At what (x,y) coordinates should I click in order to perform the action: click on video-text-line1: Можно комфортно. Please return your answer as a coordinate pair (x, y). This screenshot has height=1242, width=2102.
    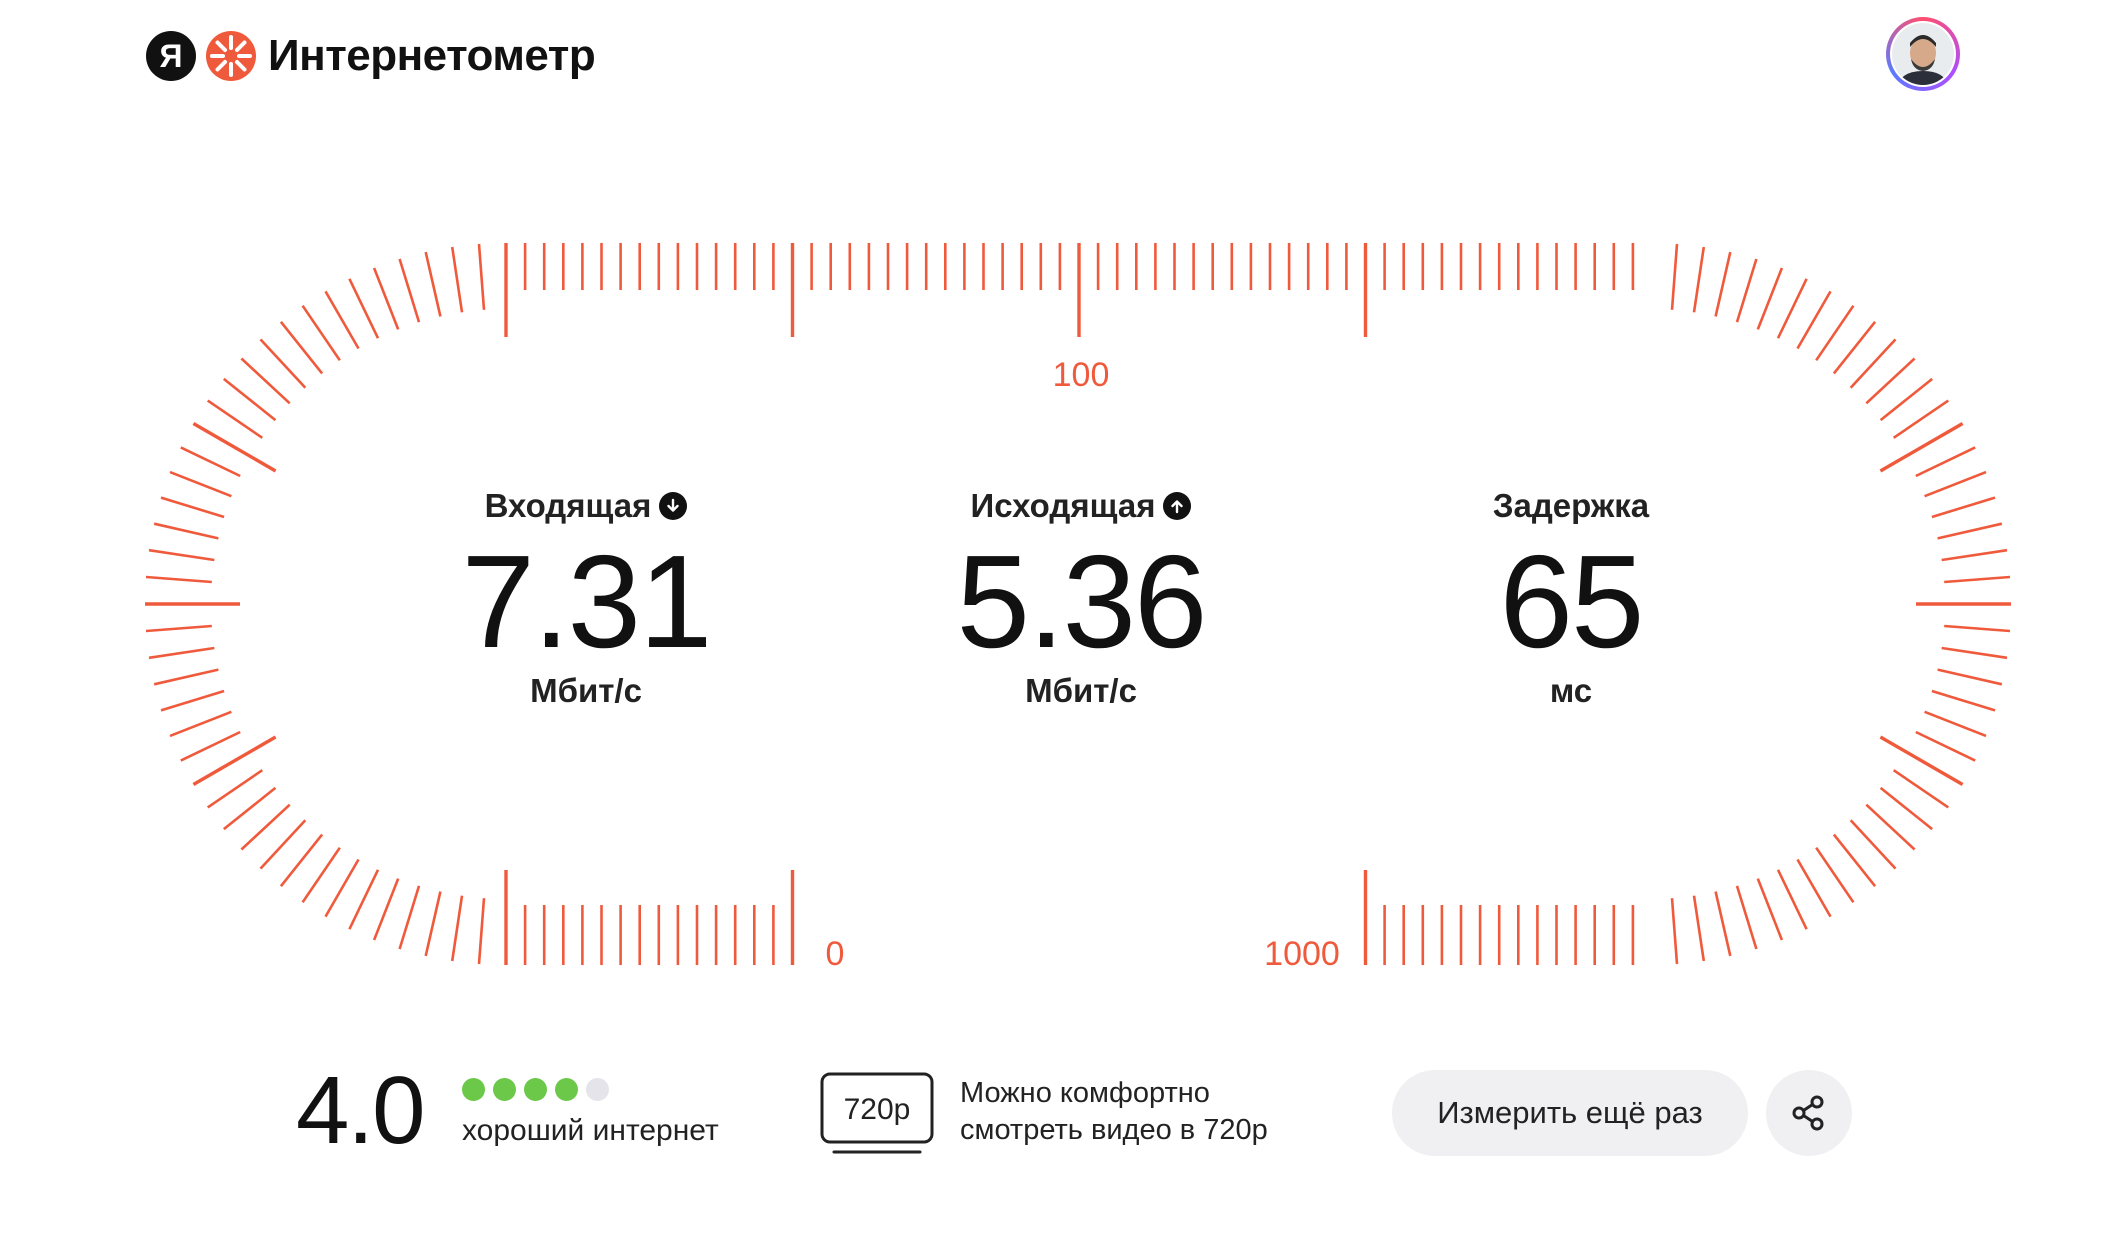
    Looking at the image, I should click on (1085, 1093).